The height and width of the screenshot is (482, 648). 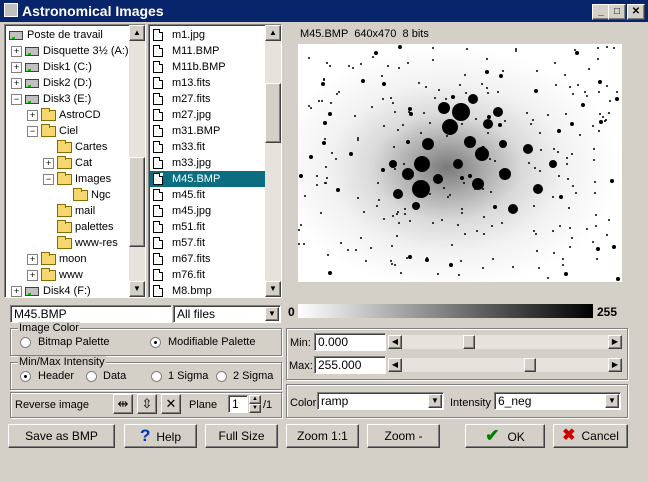 What do you see at coordinates (181, 377) in the screenshot?
I see `one-sigma-radio: 1 Sigma` at bounding box center [181, 377].